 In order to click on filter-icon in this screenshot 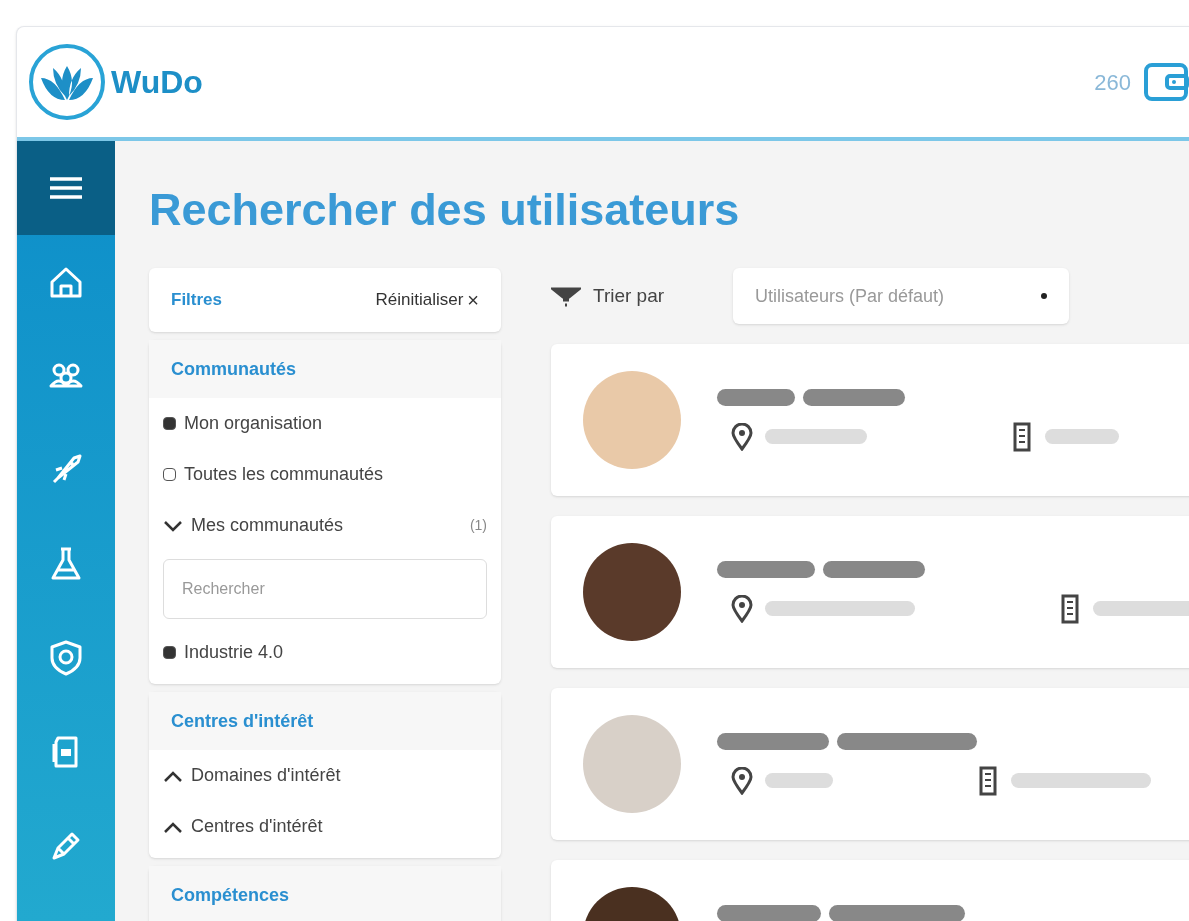, I will do `click(566, 296)`.